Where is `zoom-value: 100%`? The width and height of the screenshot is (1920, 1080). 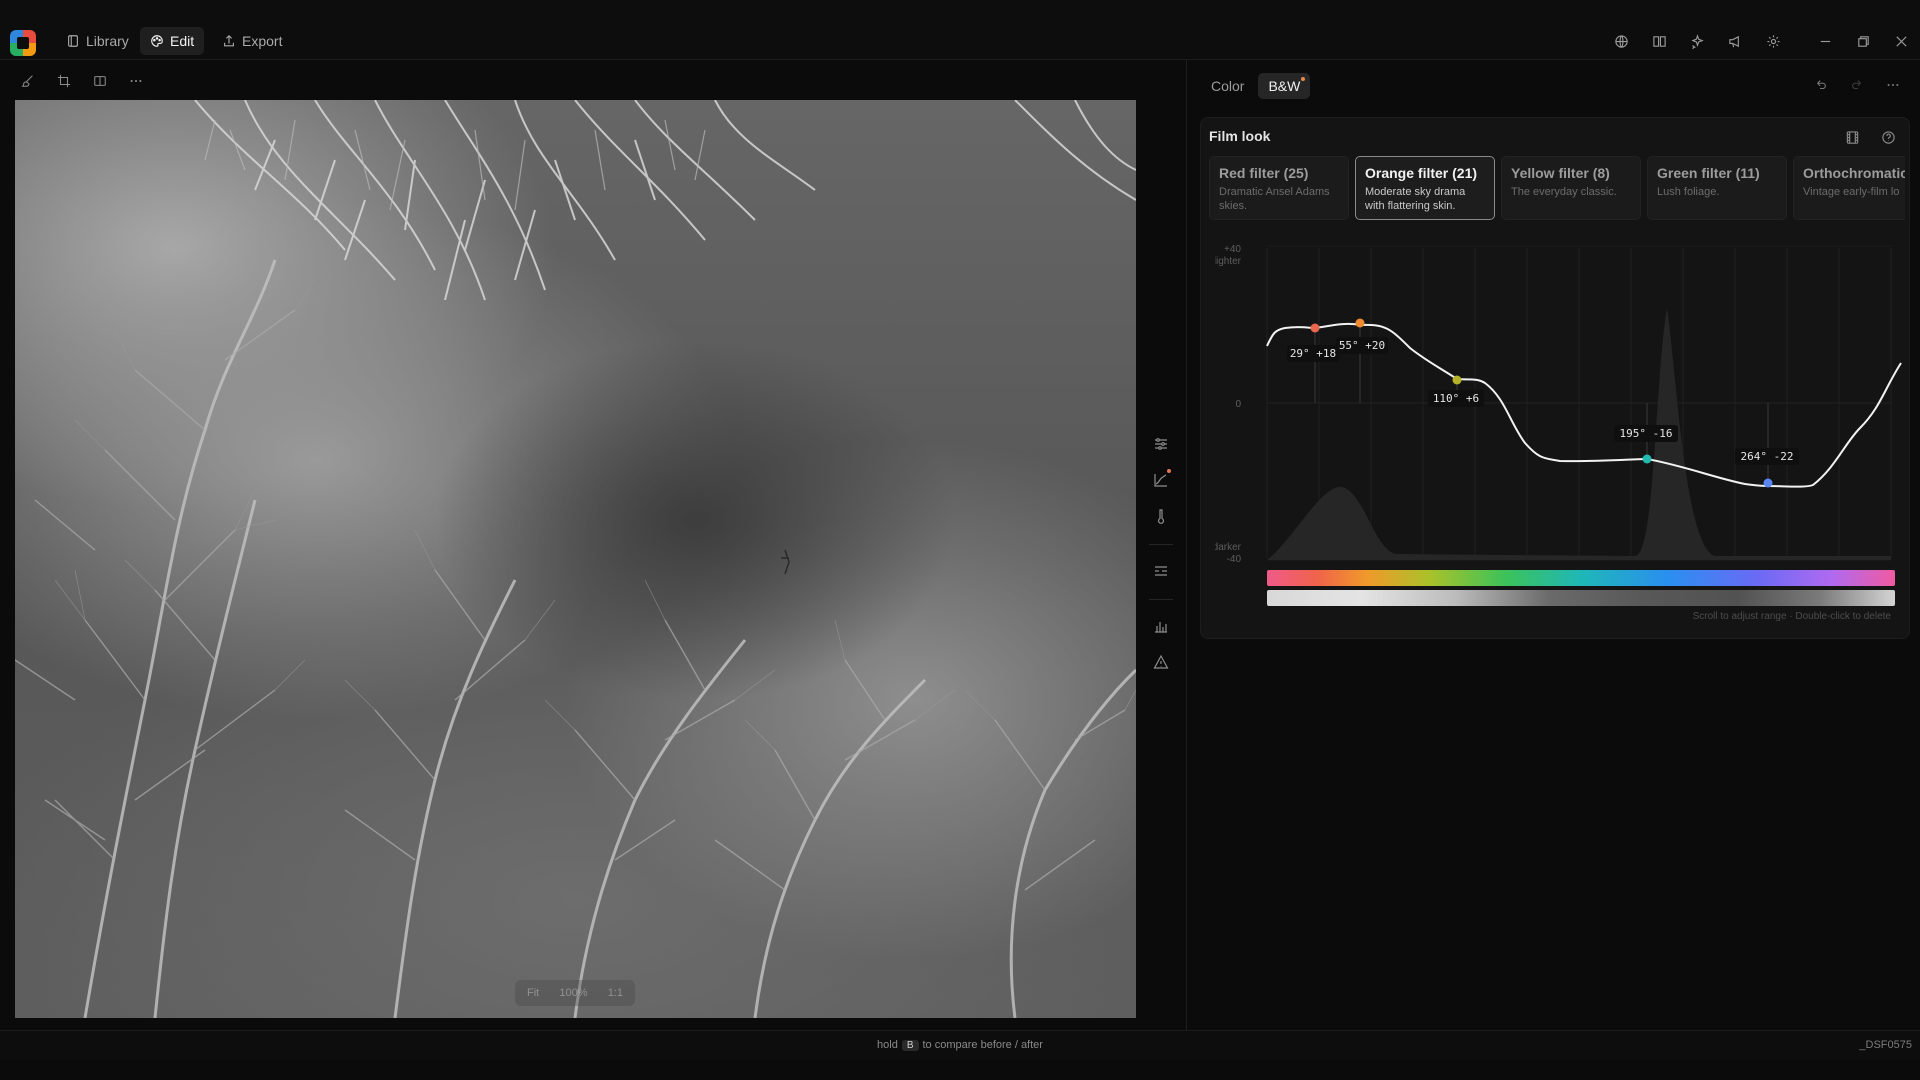
zoom-value: 100% is located at coordinates (573, 993).